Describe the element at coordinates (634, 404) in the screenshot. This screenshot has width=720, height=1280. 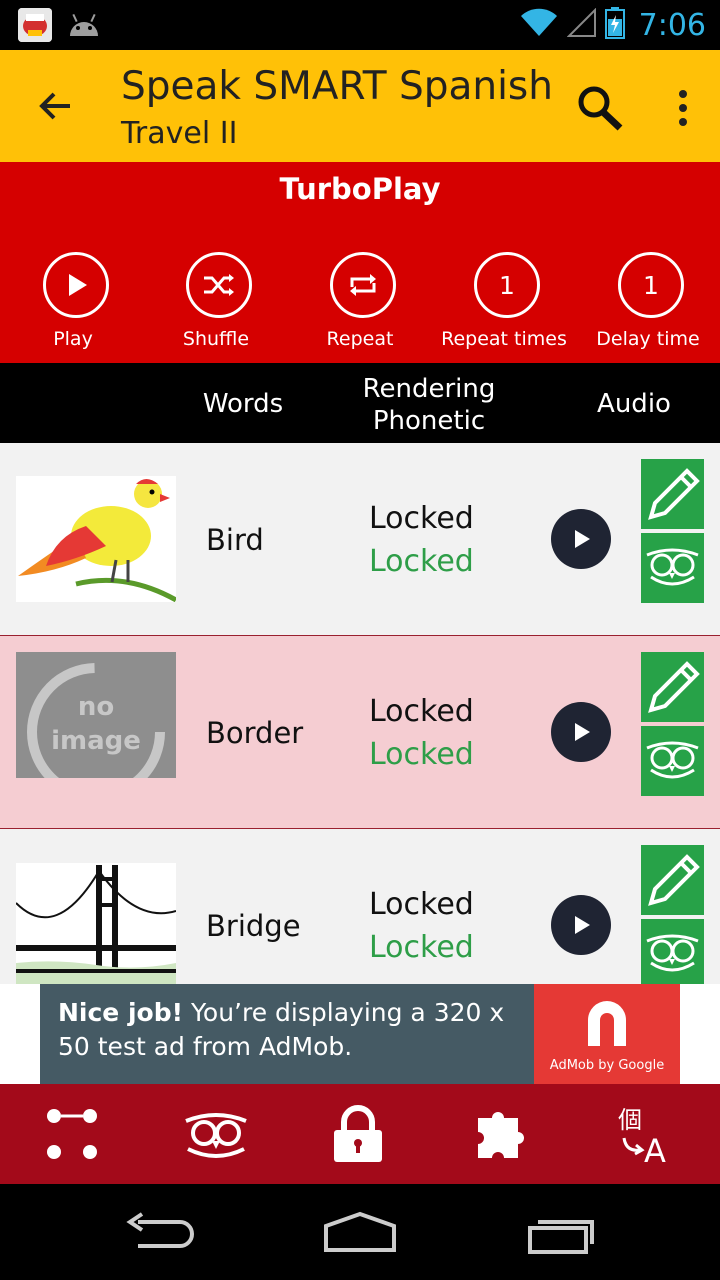
I see `header-audio: Audio` at that location.